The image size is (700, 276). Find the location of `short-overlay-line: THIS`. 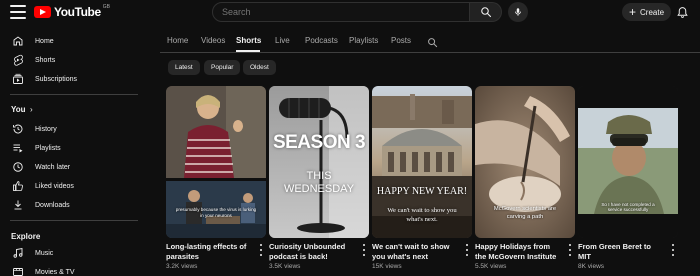

short-overlay-line: THIS is located at coordinates (319, 176).